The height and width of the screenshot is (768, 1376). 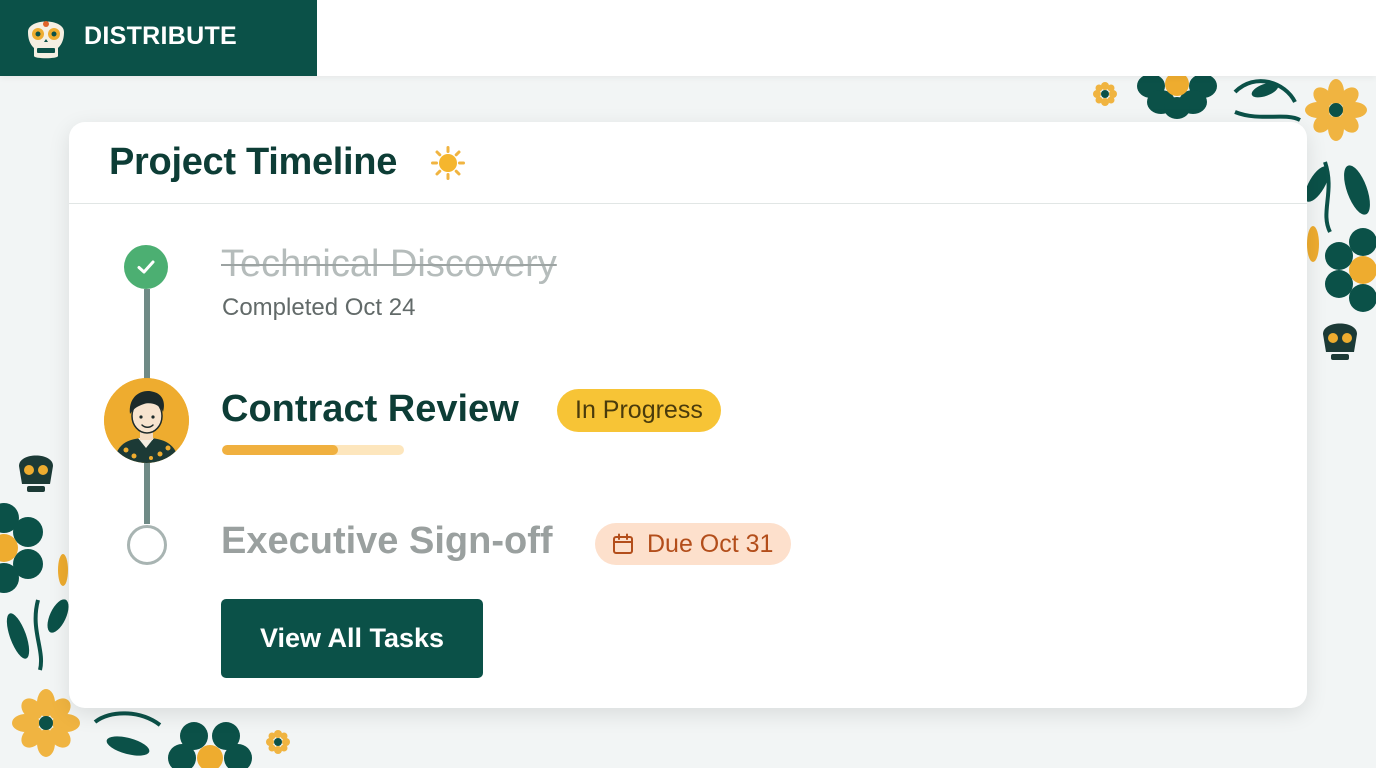 I want to click on brand-block: DISTRIBUTE, so click(x=158, y=38).